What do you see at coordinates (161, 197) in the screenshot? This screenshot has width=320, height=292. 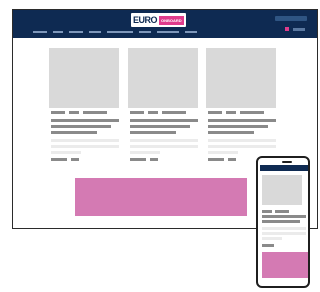 I see `promo-banner` at bounding box center [161, 197].